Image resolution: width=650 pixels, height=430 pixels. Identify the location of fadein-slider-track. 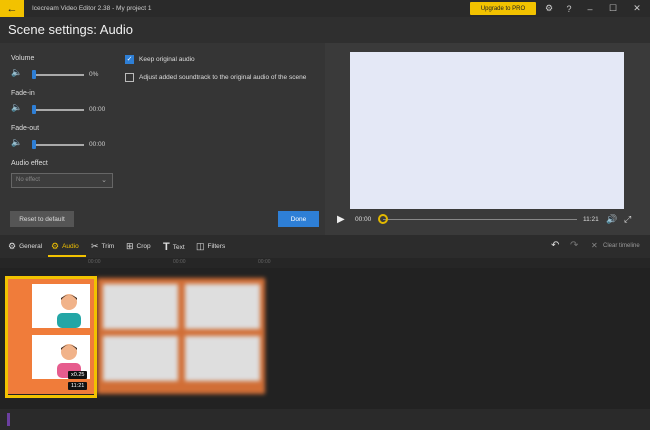
(58, 110).